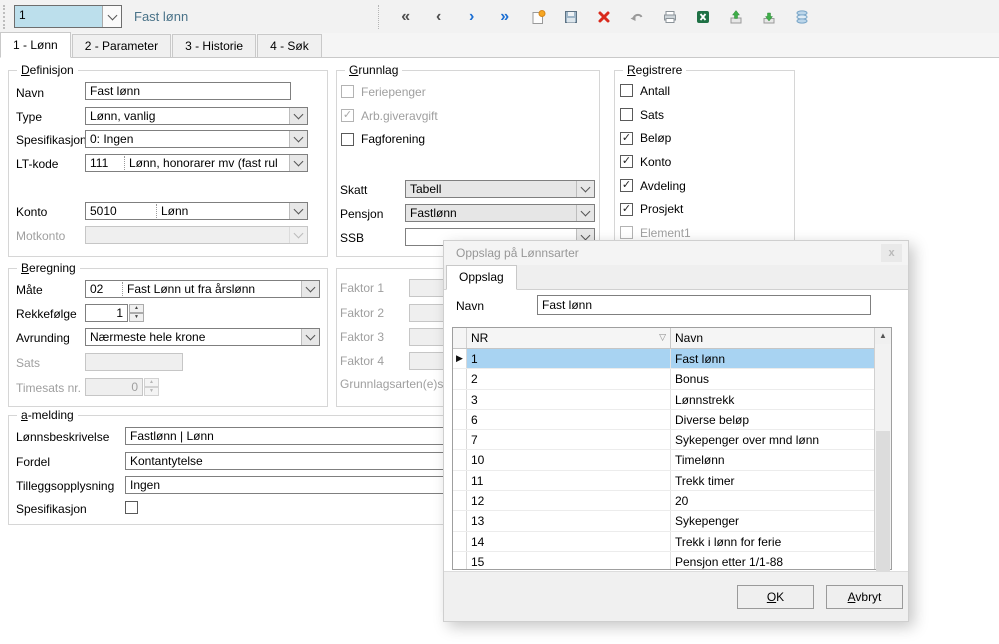 Image resolution: width=999 pixels, height=644 pixels. I want to click on first-record-icon: «, so click(406, 17).